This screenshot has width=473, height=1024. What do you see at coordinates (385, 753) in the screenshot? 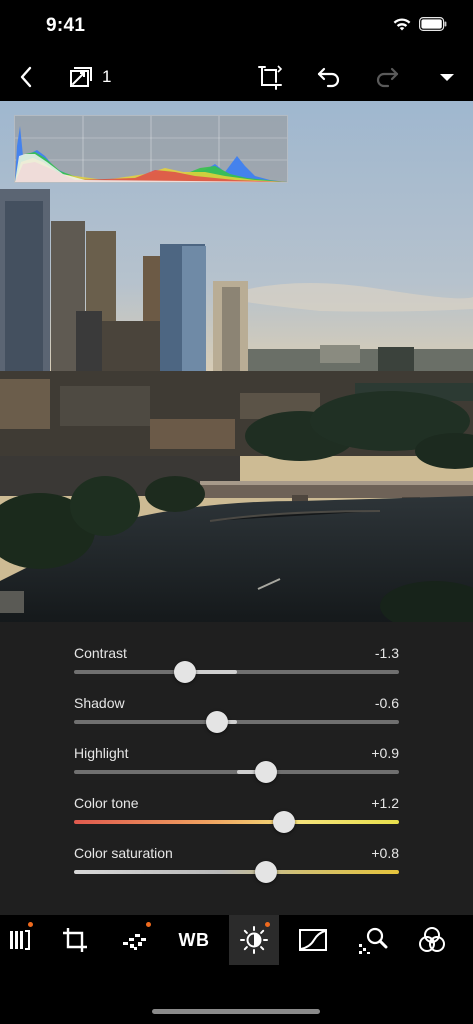
I see `slider-value: +0.9` at bounding box center [385, 753].